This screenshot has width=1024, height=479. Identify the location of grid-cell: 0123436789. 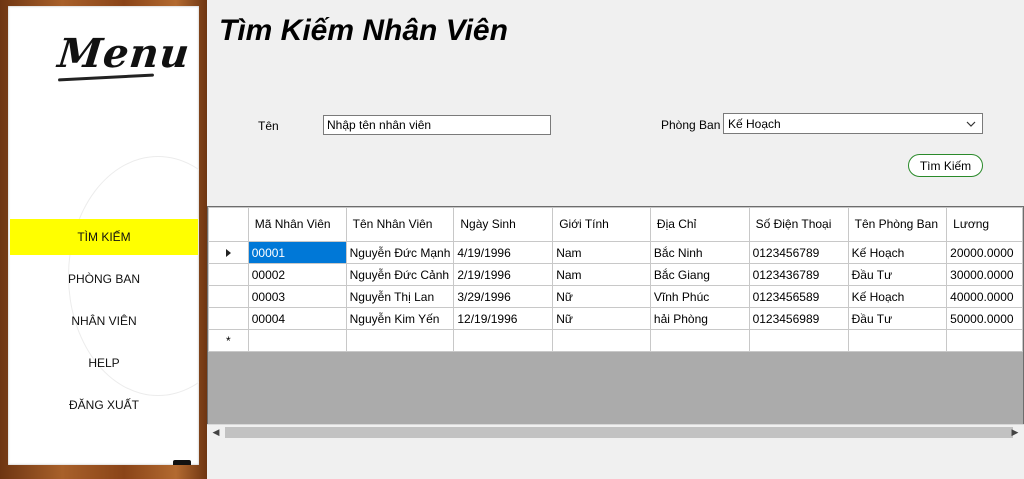
(798, 274).